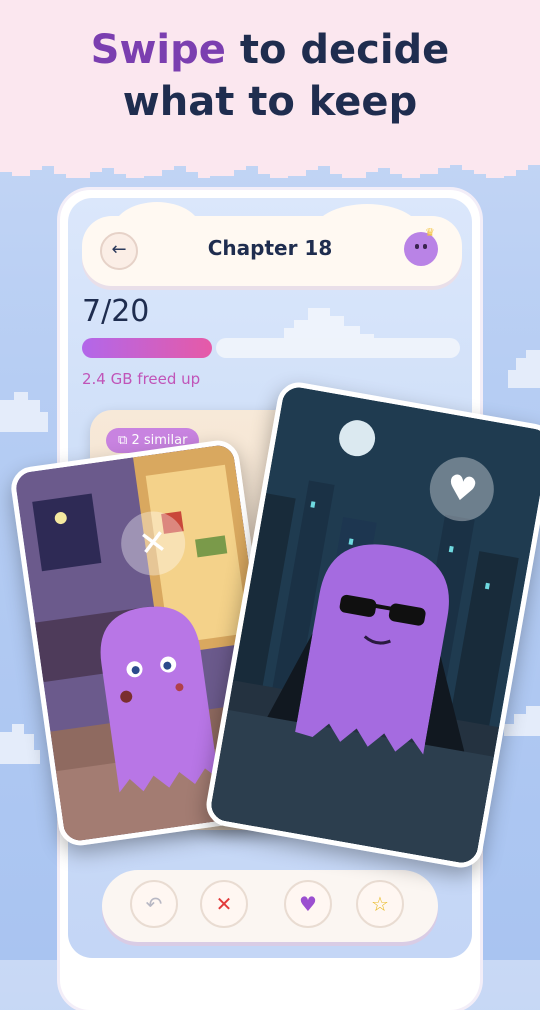 Image resolution: width=540 pixels, height=1010 pixels. What do you see at coordinates (337, 50) in the screenshot?
I see `hero-title-rest: to decide` at bounding box center [337, 50].